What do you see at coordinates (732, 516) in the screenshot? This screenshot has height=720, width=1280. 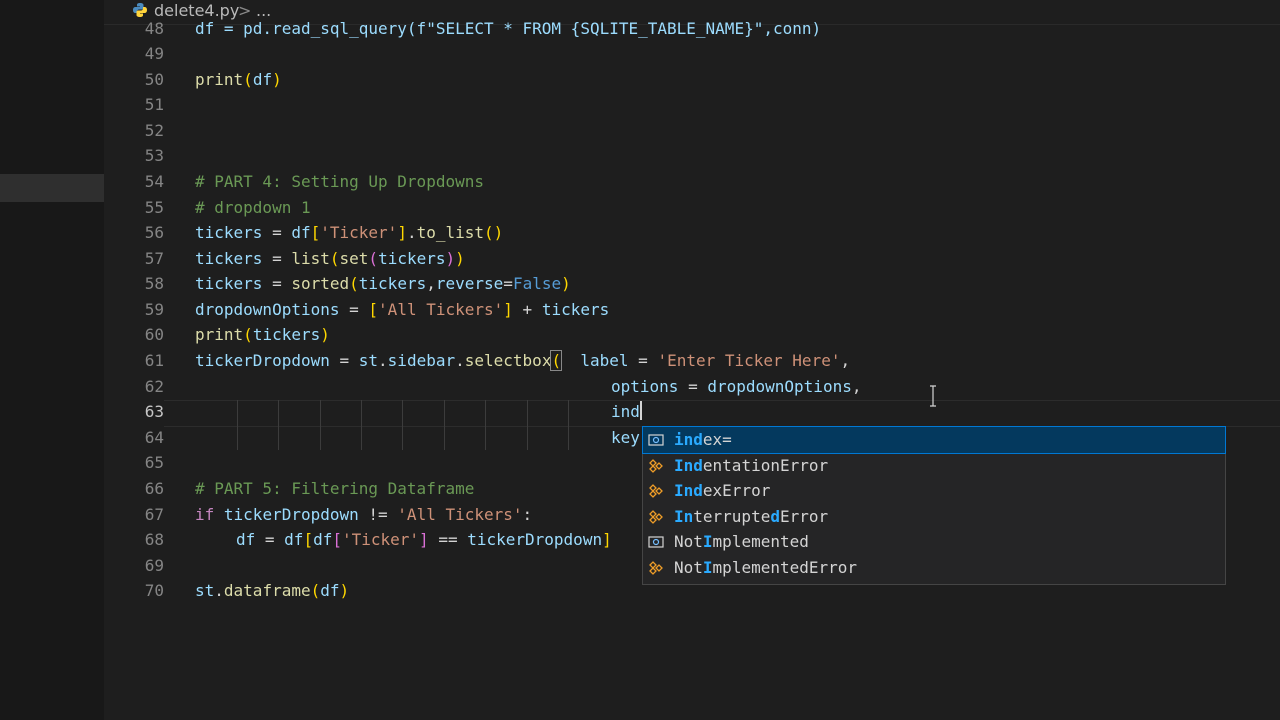 I see `suggestion-text: terrupte` at bounding box center [732, 516].